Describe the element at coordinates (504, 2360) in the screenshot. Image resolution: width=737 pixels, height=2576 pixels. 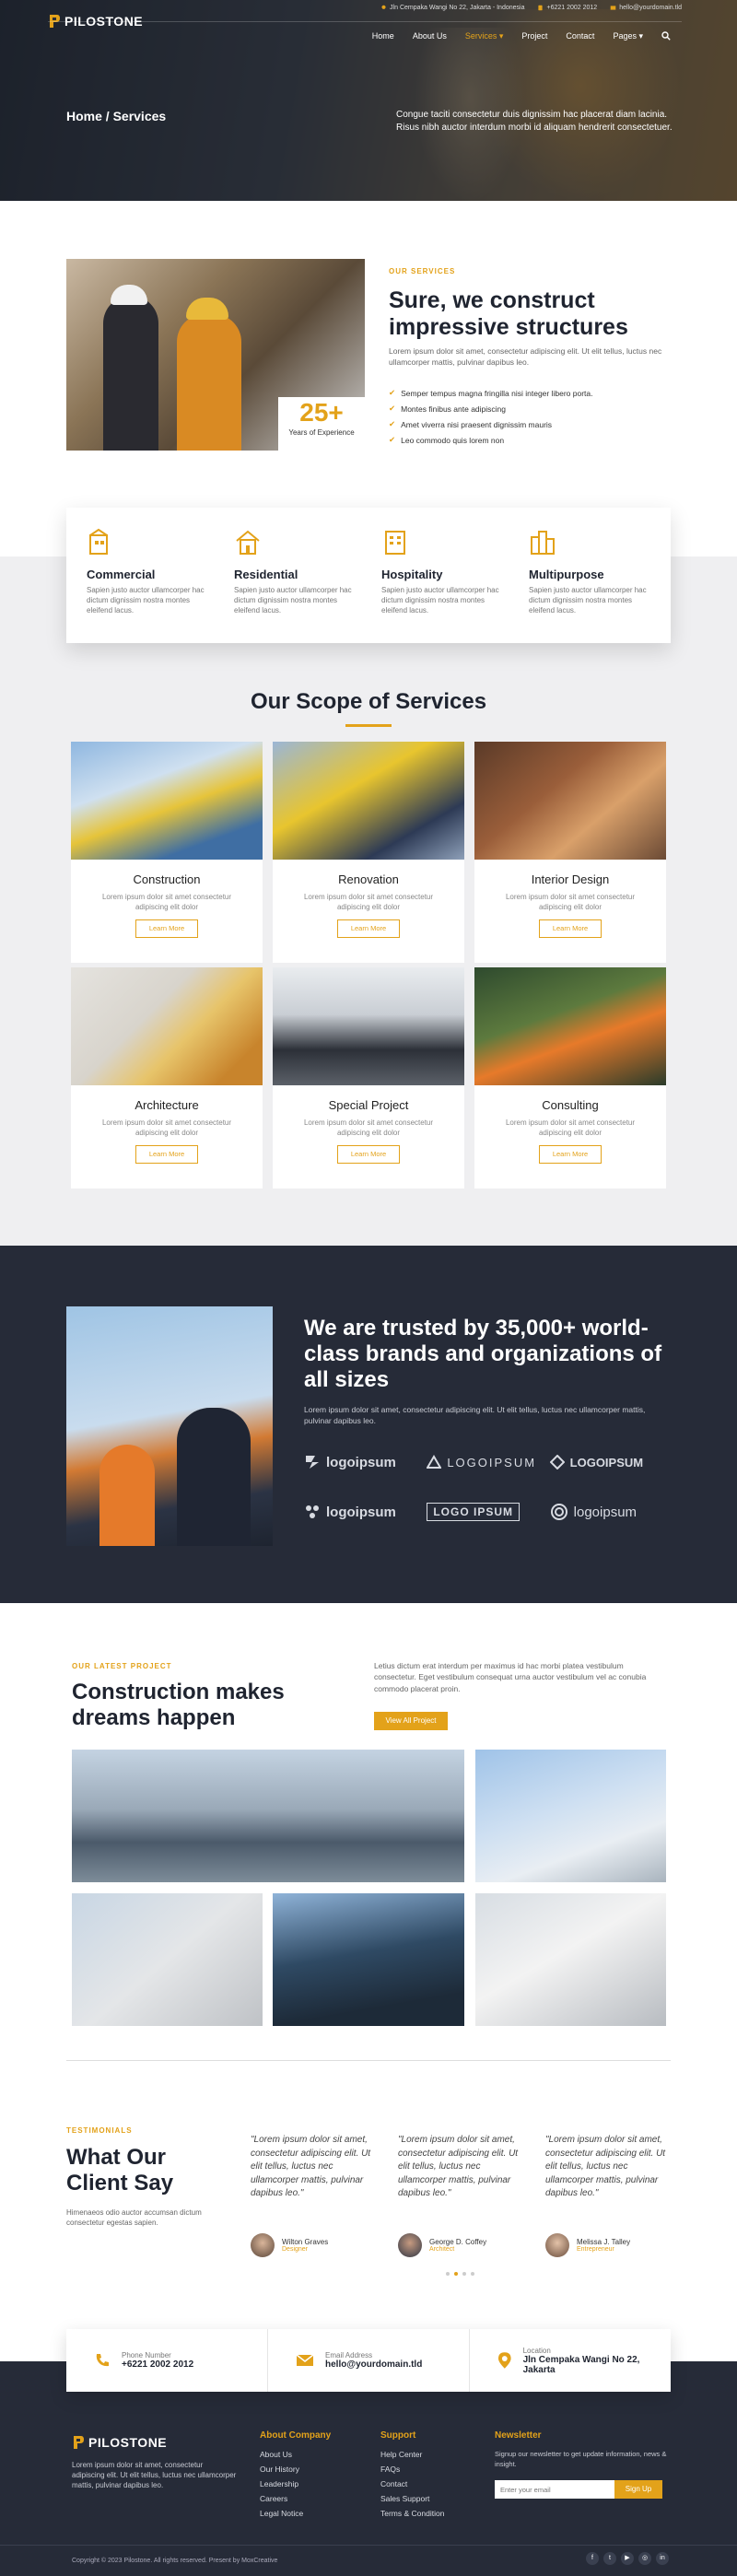
I see `location-pin-icon` at that location.